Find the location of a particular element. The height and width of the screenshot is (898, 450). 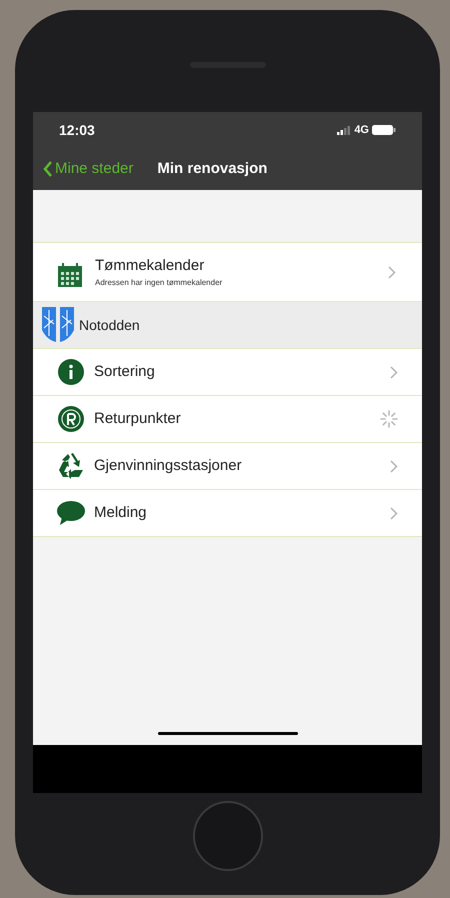

list-row: Returpunkter is located at coordinates (227, 419).